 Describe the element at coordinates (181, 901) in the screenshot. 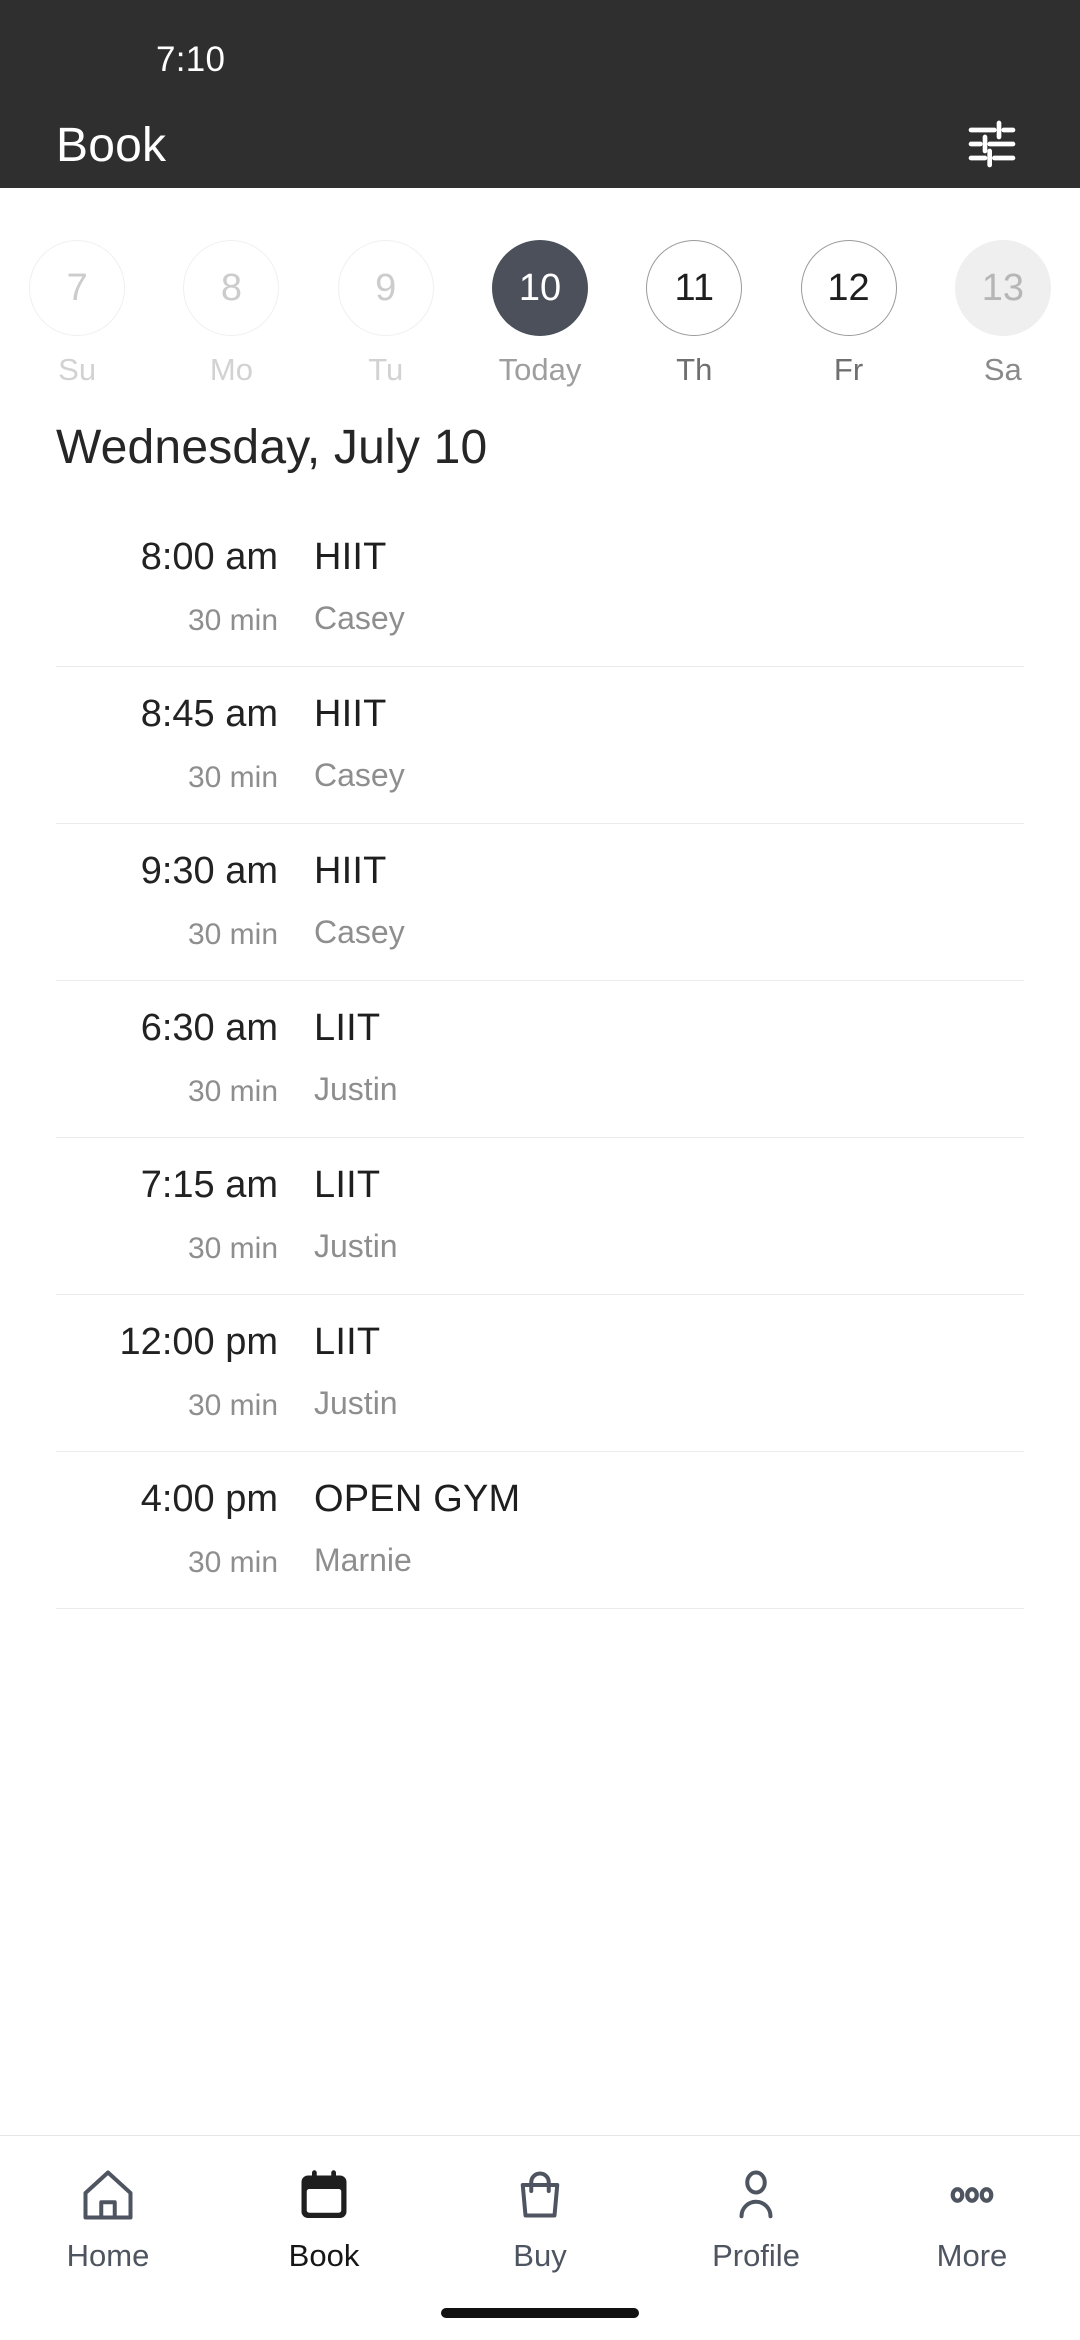

I see `class-time-column: 9:30 am 30 min` at that location.